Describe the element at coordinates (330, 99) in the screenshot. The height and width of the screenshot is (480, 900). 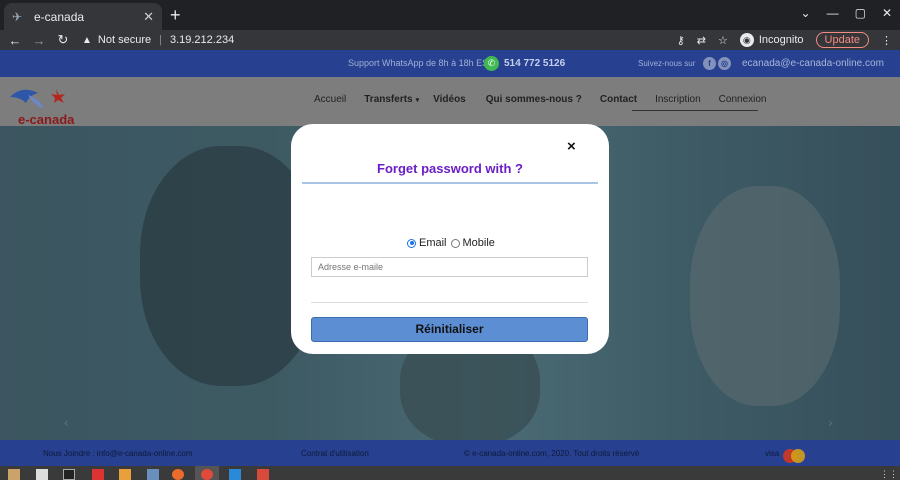
I see `menu-item-accueil: Accueil` at that location.